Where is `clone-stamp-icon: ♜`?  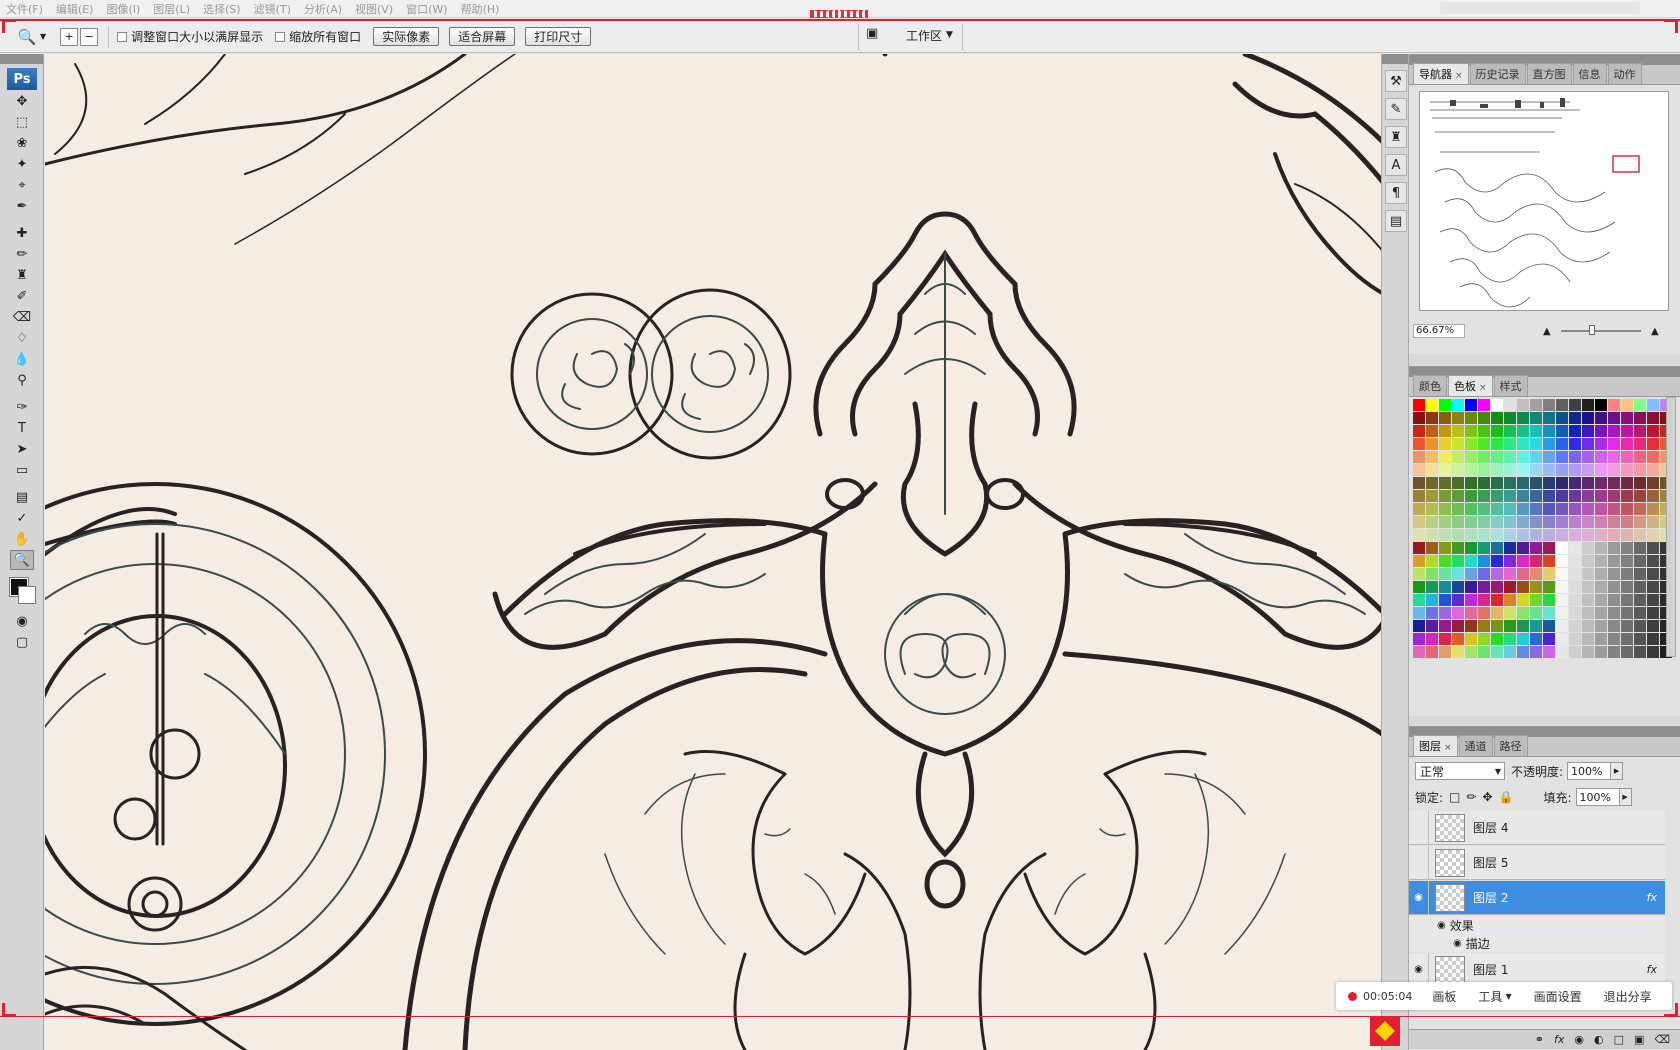
clone-stamp-icon: ♜ is located at coordinates (22, 275).